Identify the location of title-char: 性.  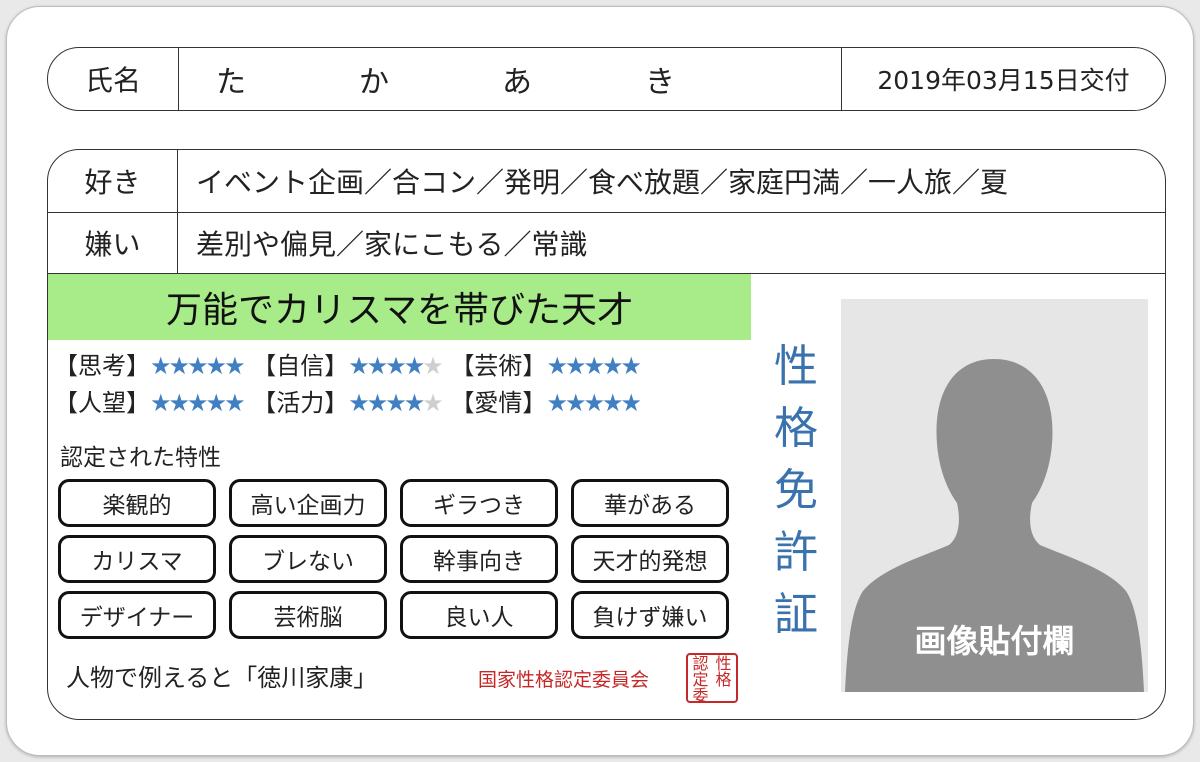
(796, 366).